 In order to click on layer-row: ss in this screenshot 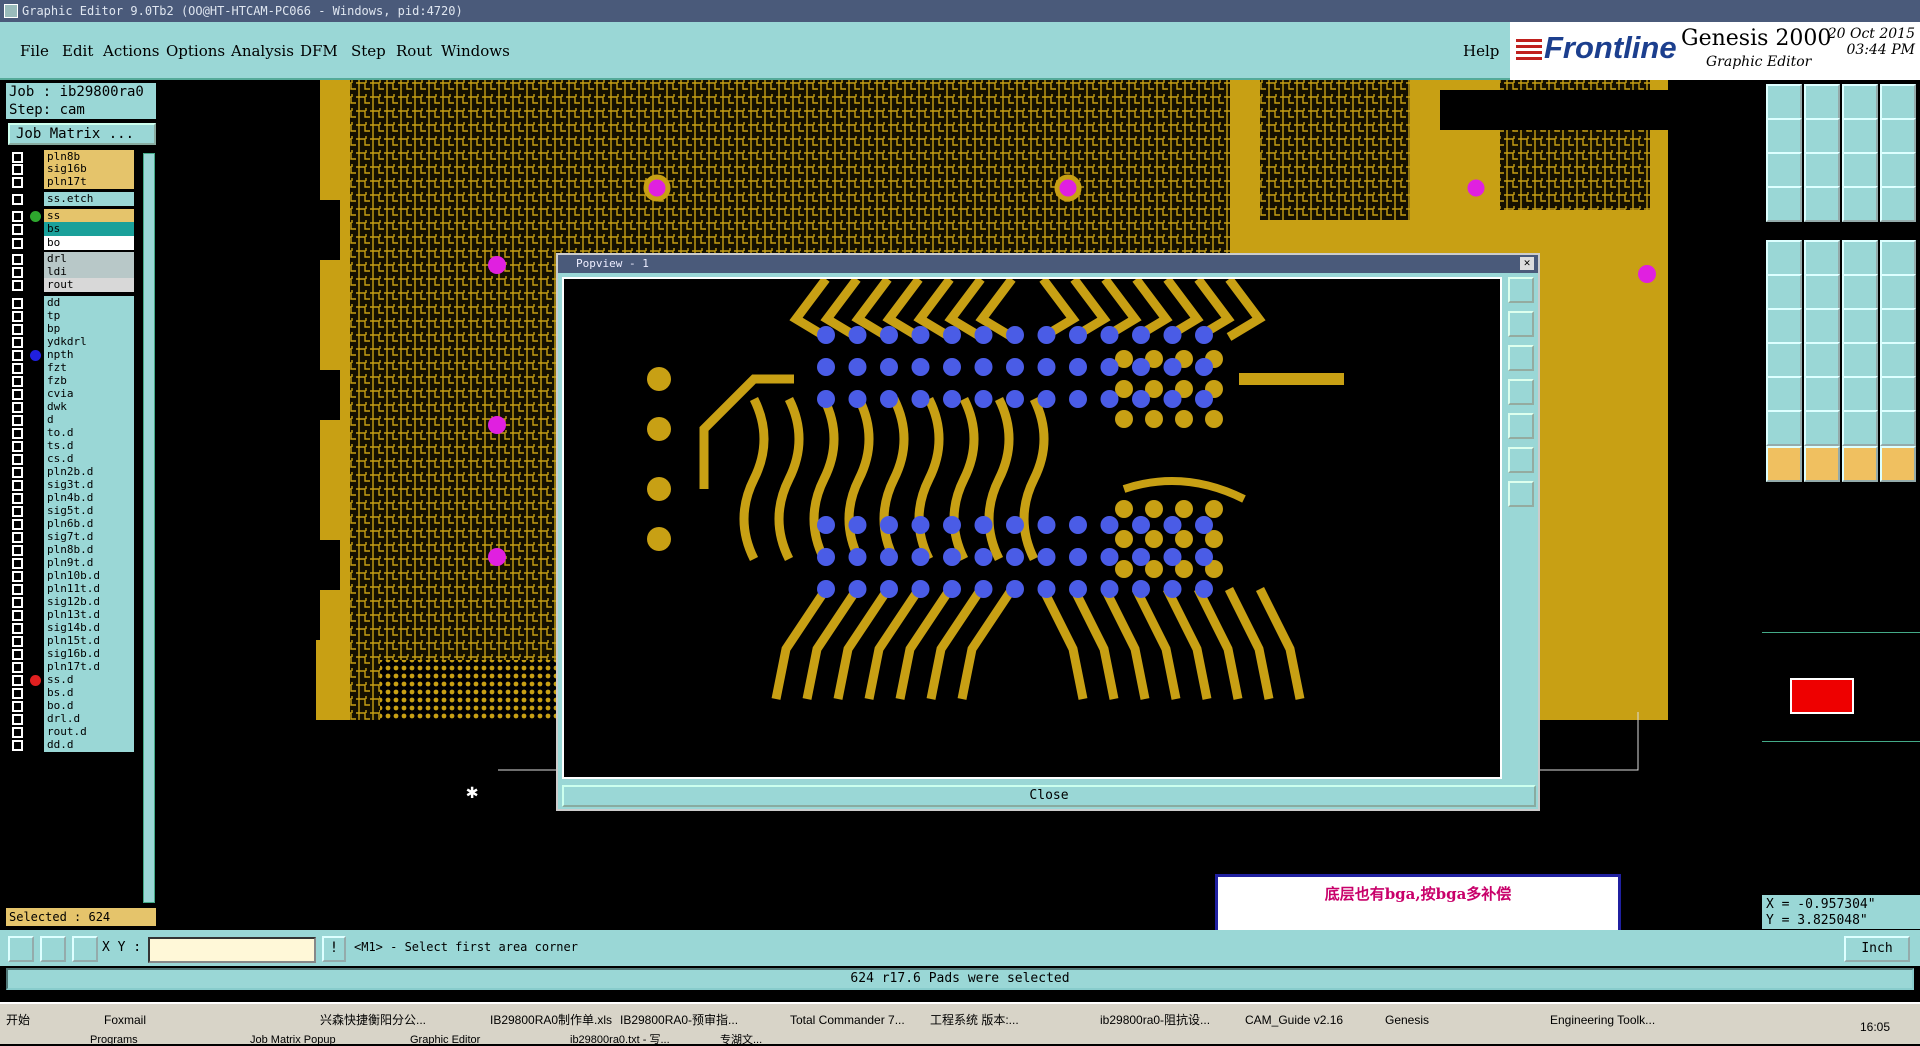, I will do `click(83, 216)`.